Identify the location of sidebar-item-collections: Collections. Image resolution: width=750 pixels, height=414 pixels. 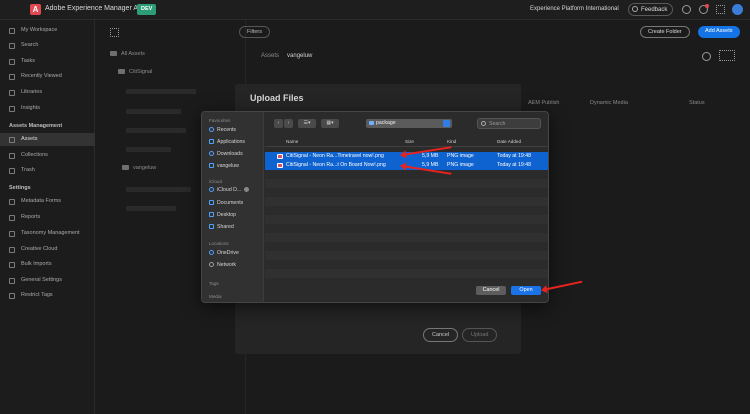
(47, 155).